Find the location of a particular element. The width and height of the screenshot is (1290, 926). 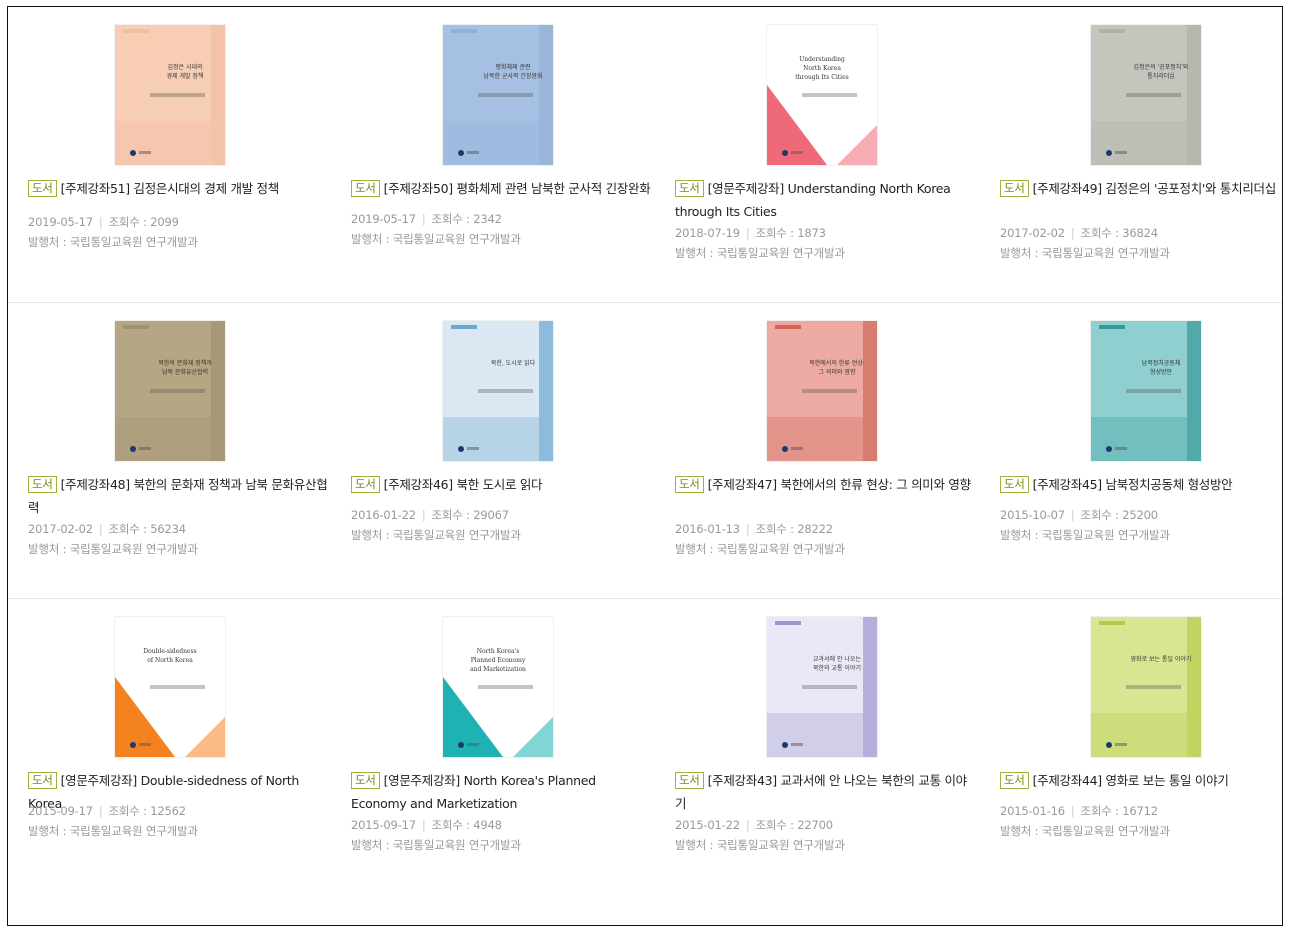

book-cover-image: Double-sidedness of North Korea is located at coordinates (170, 687).